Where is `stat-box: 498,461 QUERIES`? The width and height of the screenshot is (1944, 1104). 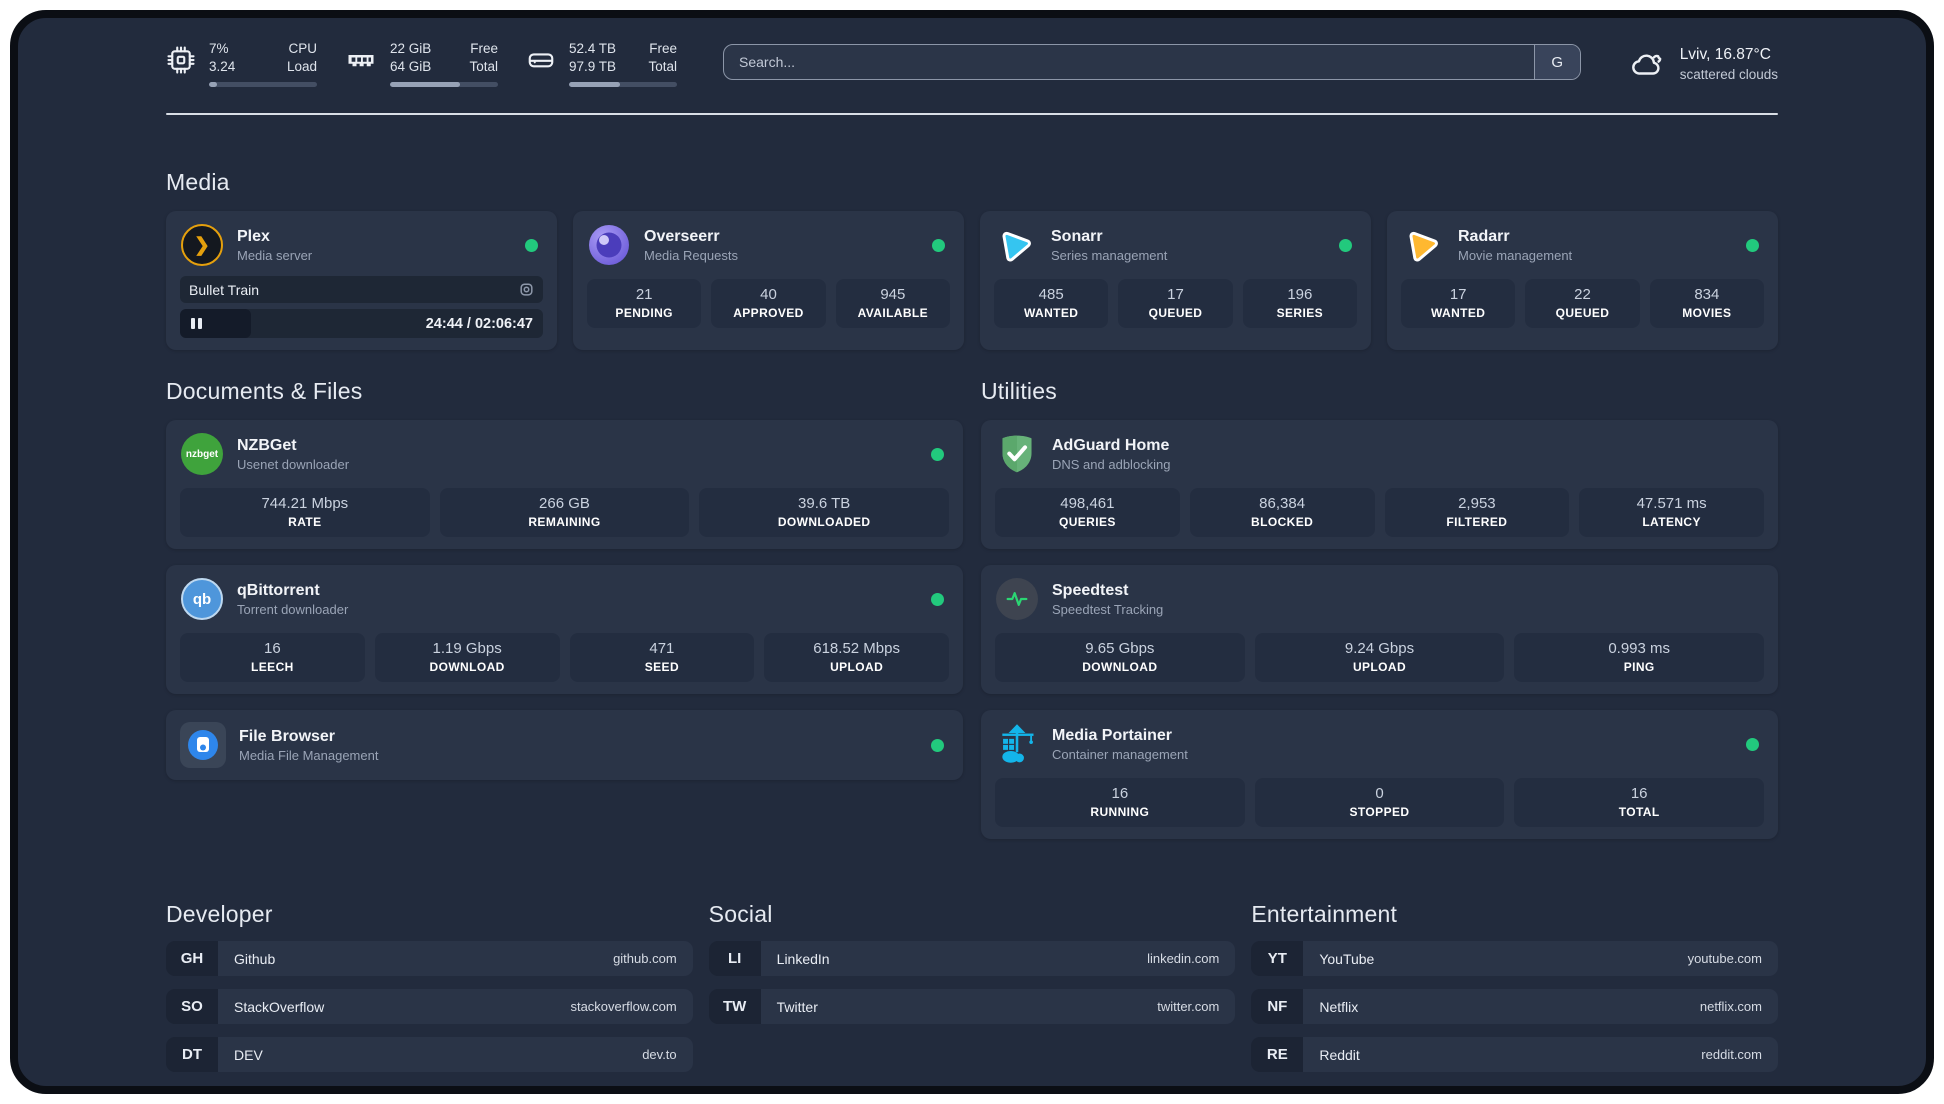 stat-box: 498,461 QUERIES is located at coordinates (1087, 513).